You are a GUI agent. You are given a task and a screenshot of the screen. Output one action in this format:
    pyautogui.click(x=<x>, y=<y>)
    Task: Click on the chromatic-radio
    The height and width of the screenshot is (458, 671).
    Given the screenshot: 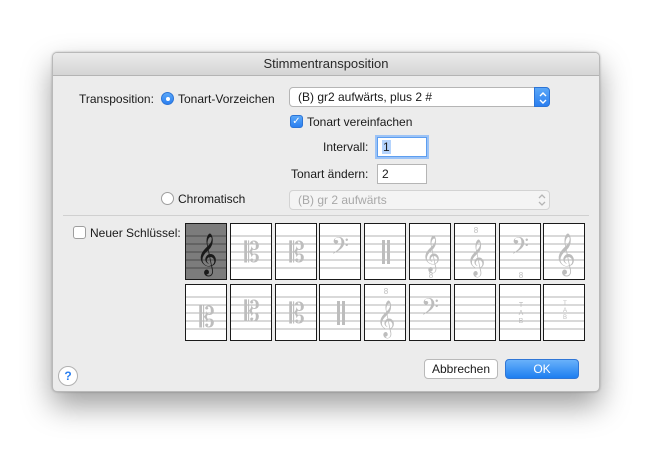 What is the action you would take?
    pyautogui.click(x=167, y=198)
    